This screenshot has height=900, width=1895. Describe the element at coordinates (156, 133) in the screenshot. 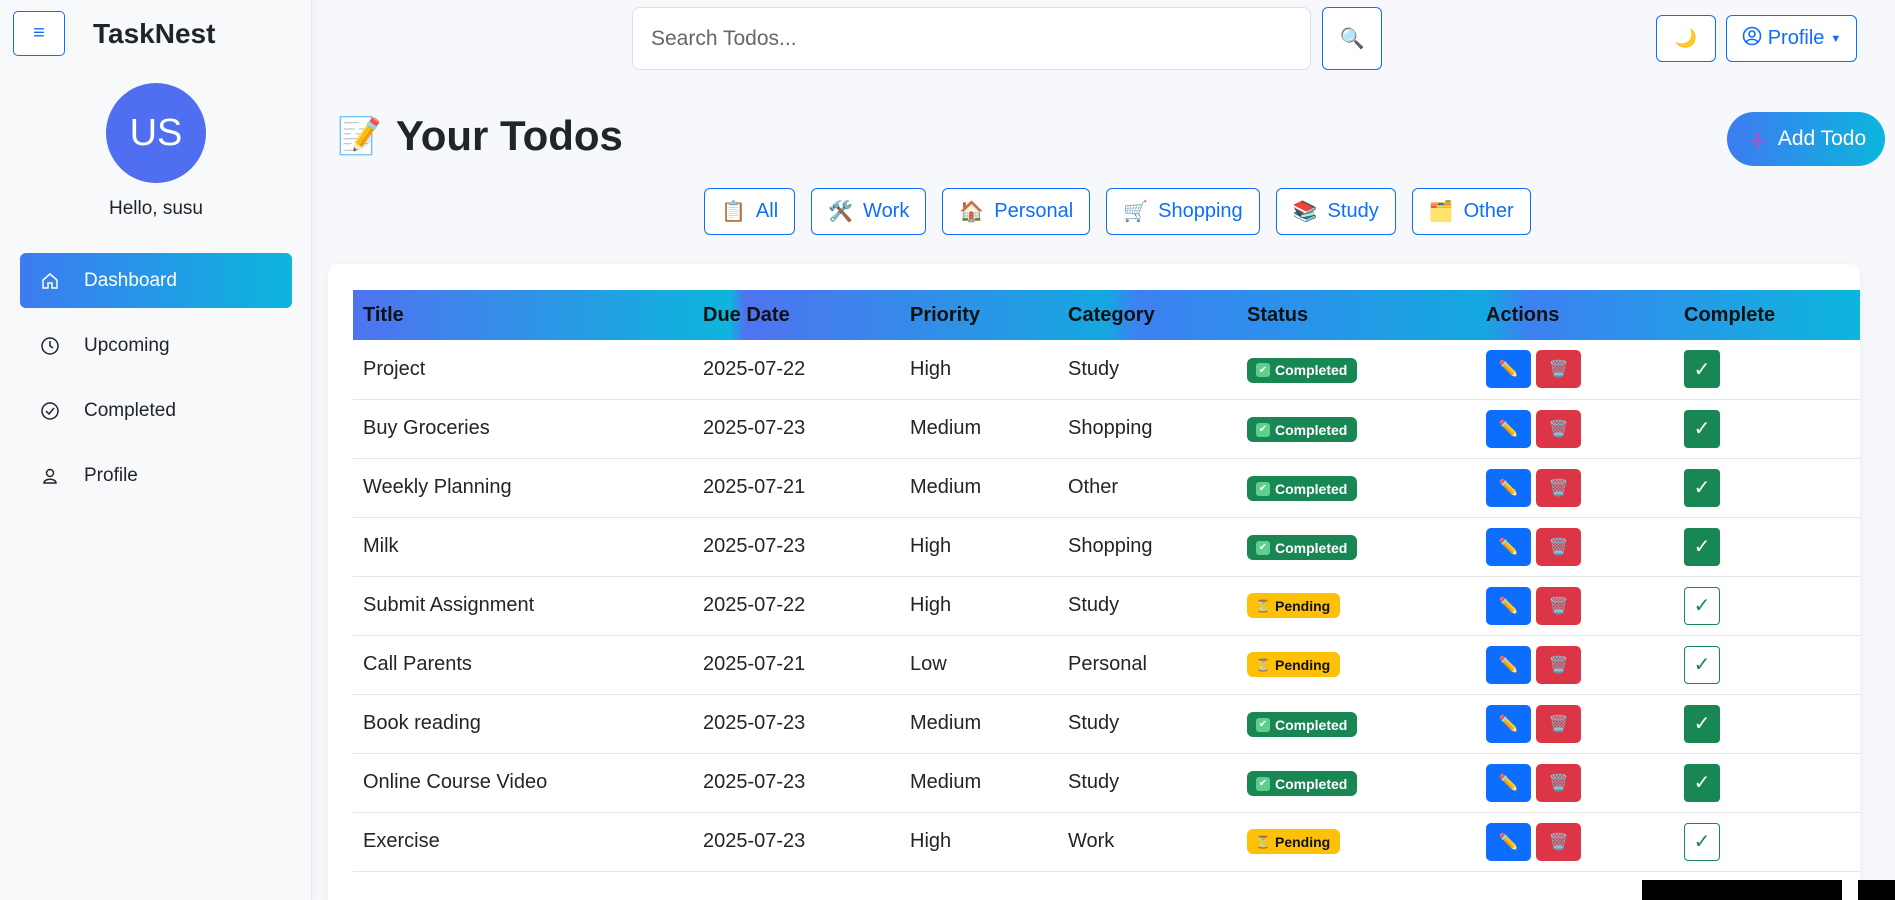

I see `avatar: US` at that location.